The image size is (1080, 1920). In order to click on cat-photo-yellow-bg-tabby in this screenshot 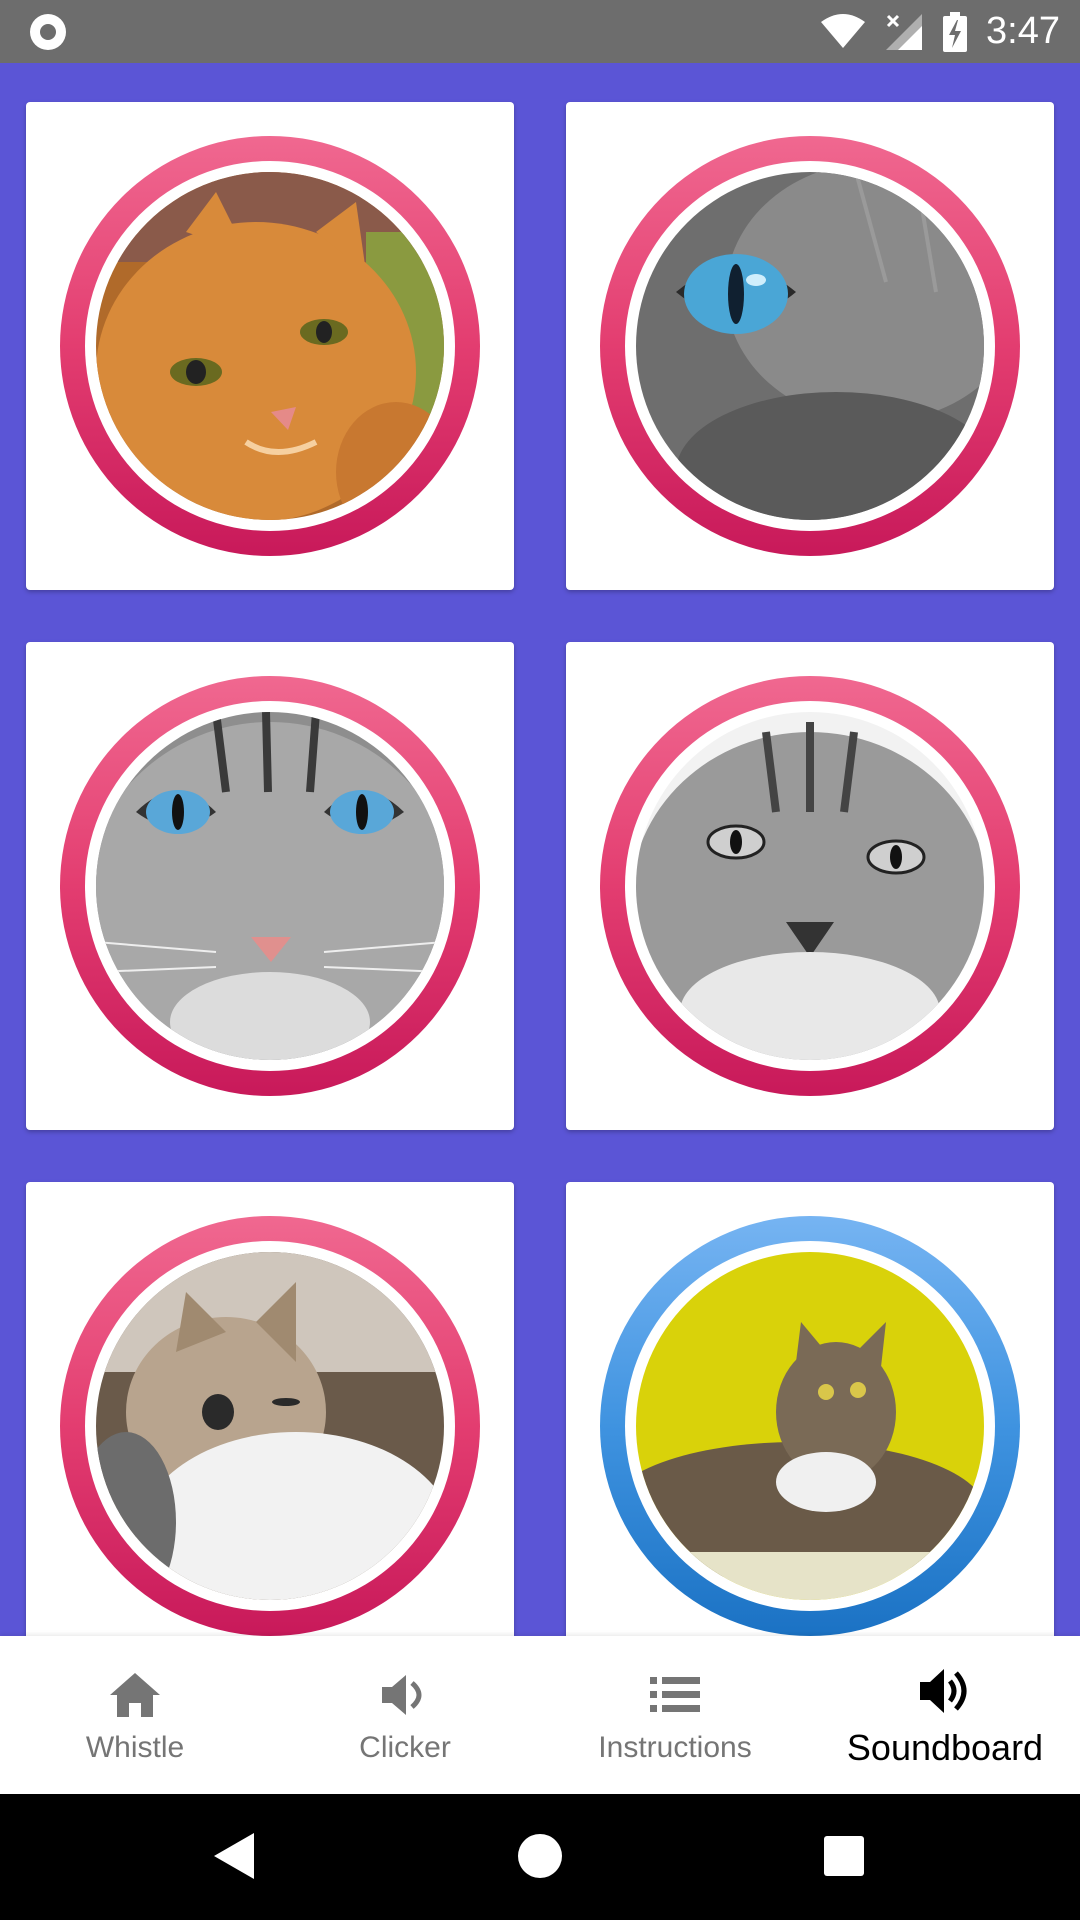, I will do `click(810, 1426)`.